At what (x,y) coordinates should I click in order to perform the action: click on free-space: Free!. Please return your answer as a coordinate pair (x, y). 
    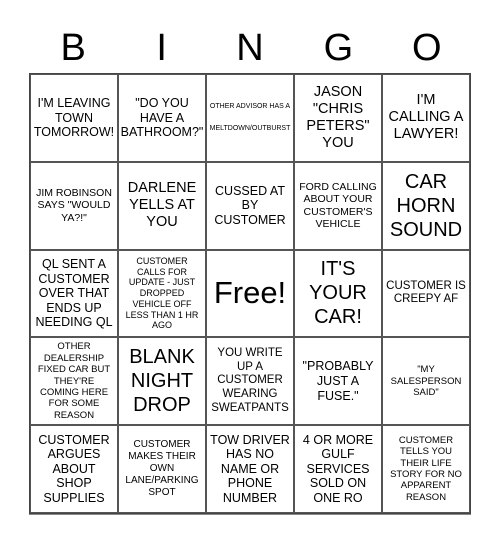
    Looking at the image, I should click on (250, 293).